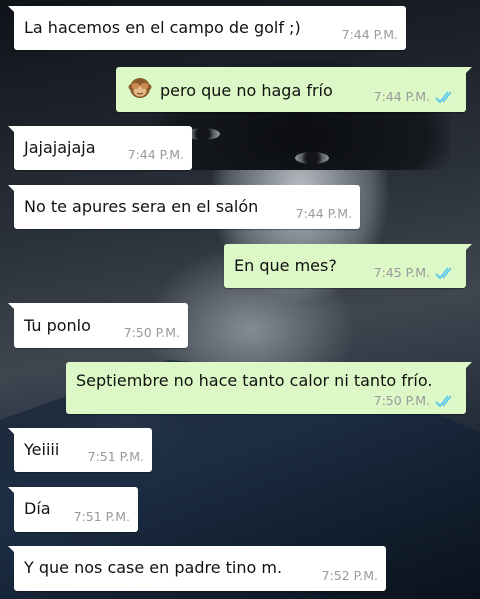 The width and height of the screenshot is (480, 599). Describe the element at coordinates (162, 27) in the screenshot. I see `message-text: La hacemos en el campo de golf ;)` at that location.